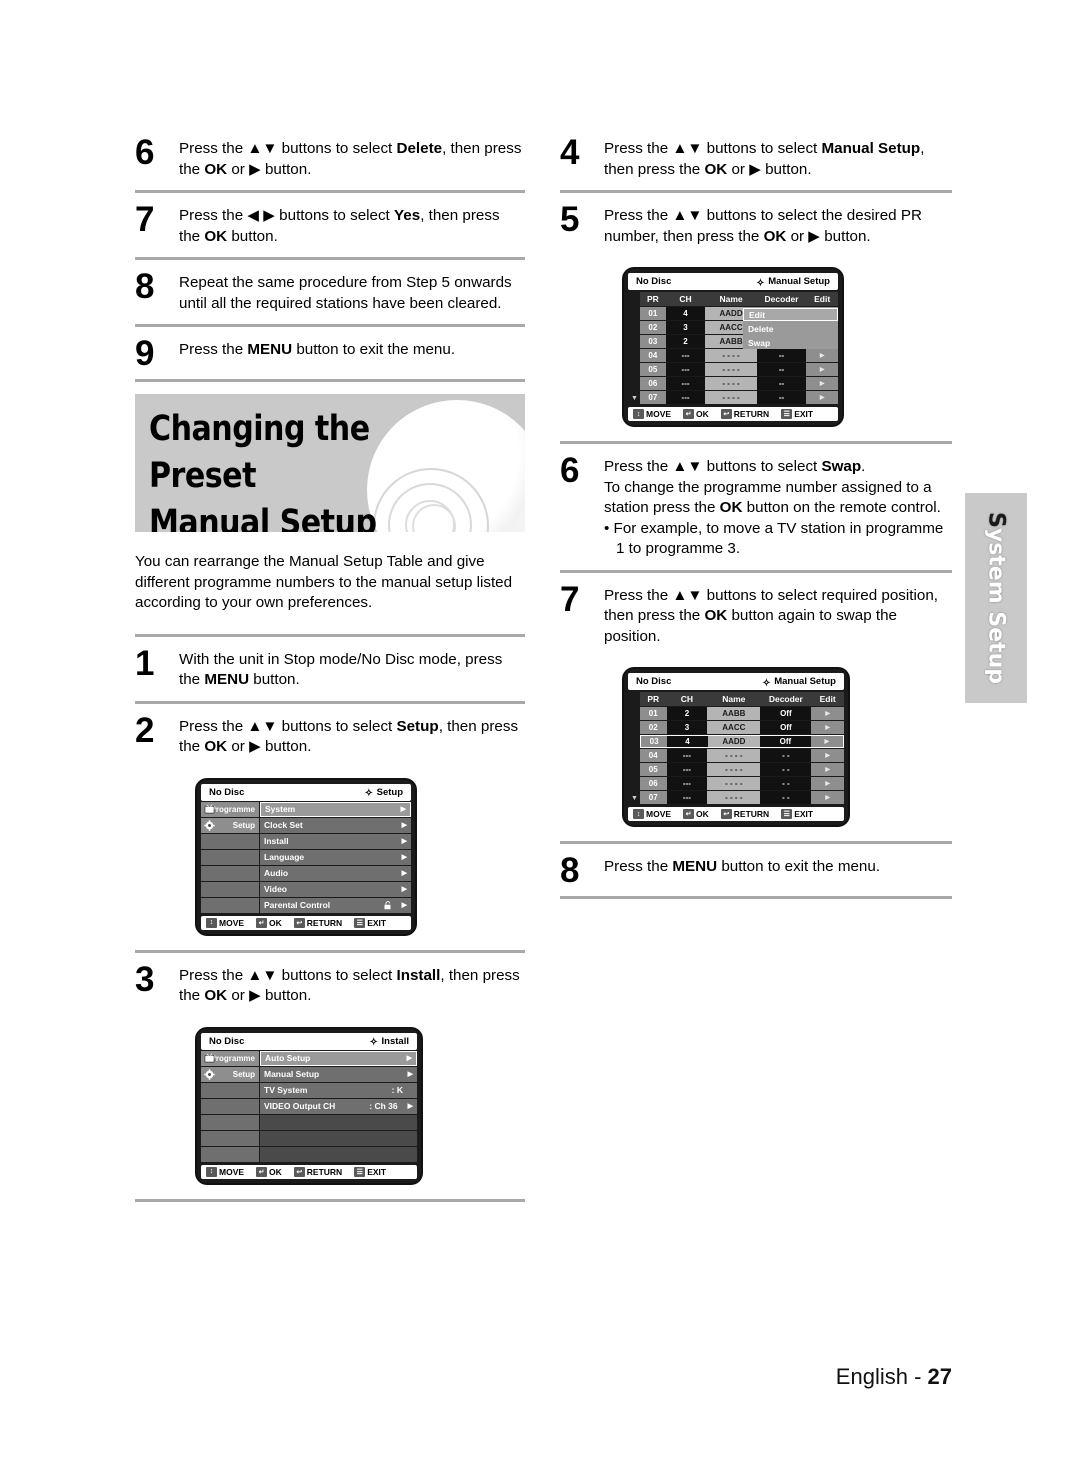 Image resolution: width=1080 pixels, height=1482 pixels. I want to click on menu-item-system: System ▶, so click(335, 809).